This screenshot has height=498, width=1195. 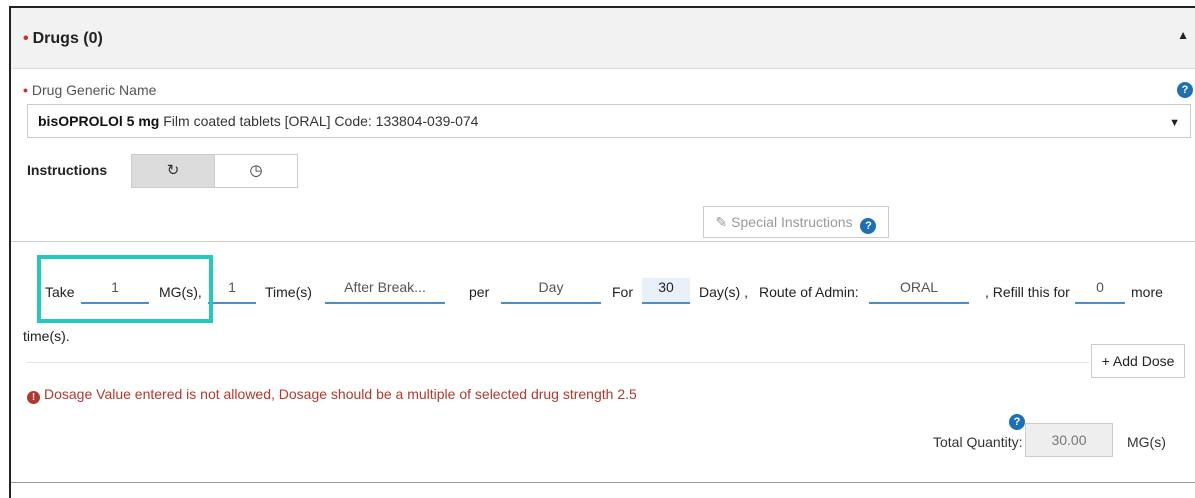 I want to click on route-select, so click(x=919, y=291).